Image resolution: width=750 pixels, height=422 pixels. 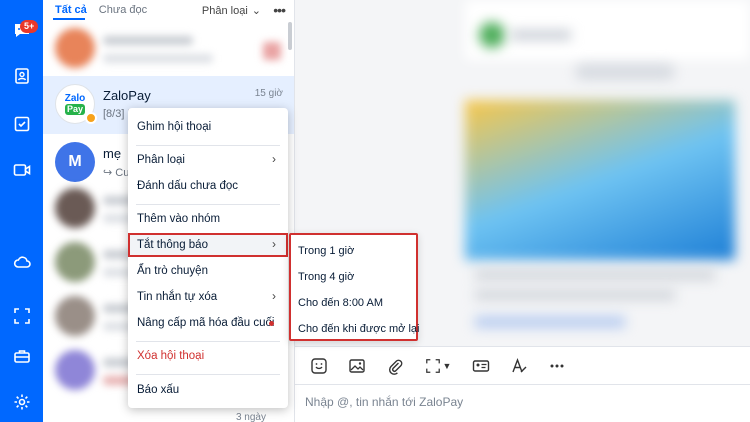 What do you see at coordinates (172, 245) in the screenshot?
I see `menu-item-label: Tắt thông báo` at bounding box center [172, 245].